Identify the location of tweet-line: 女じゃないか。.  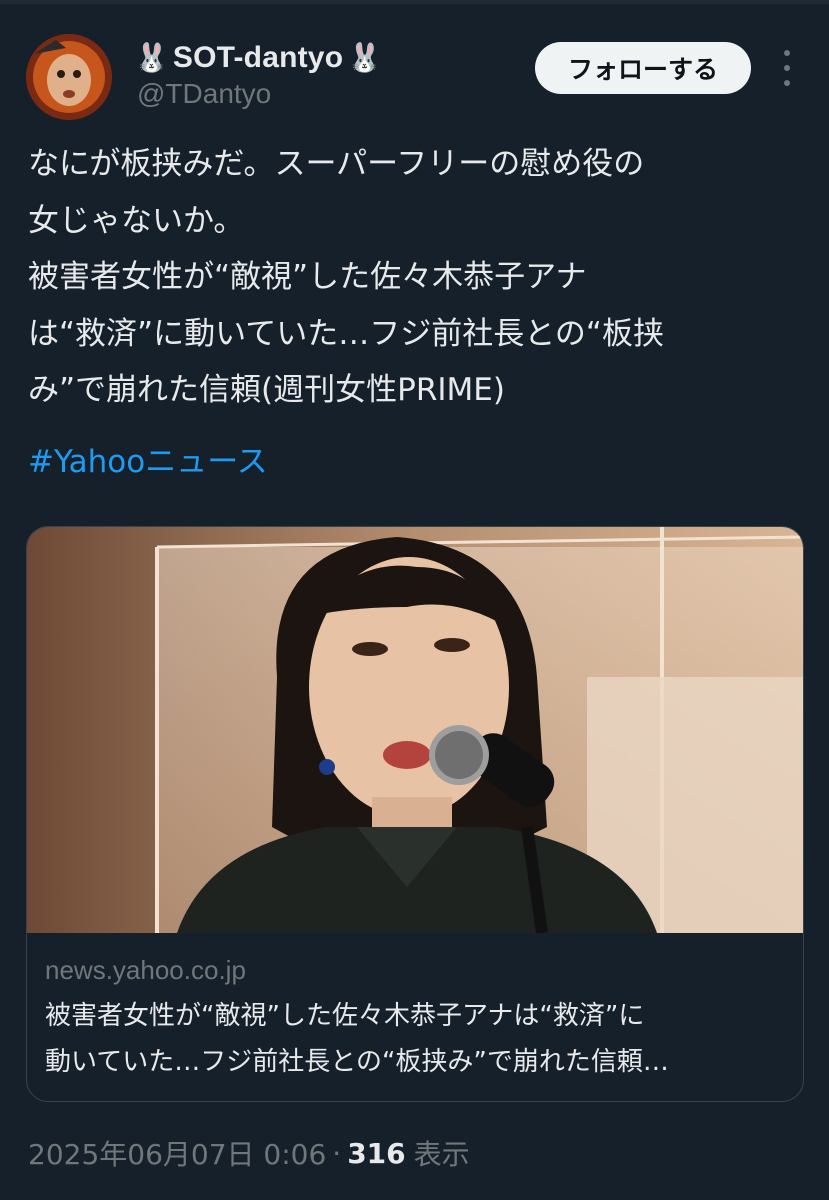
(136, 220).